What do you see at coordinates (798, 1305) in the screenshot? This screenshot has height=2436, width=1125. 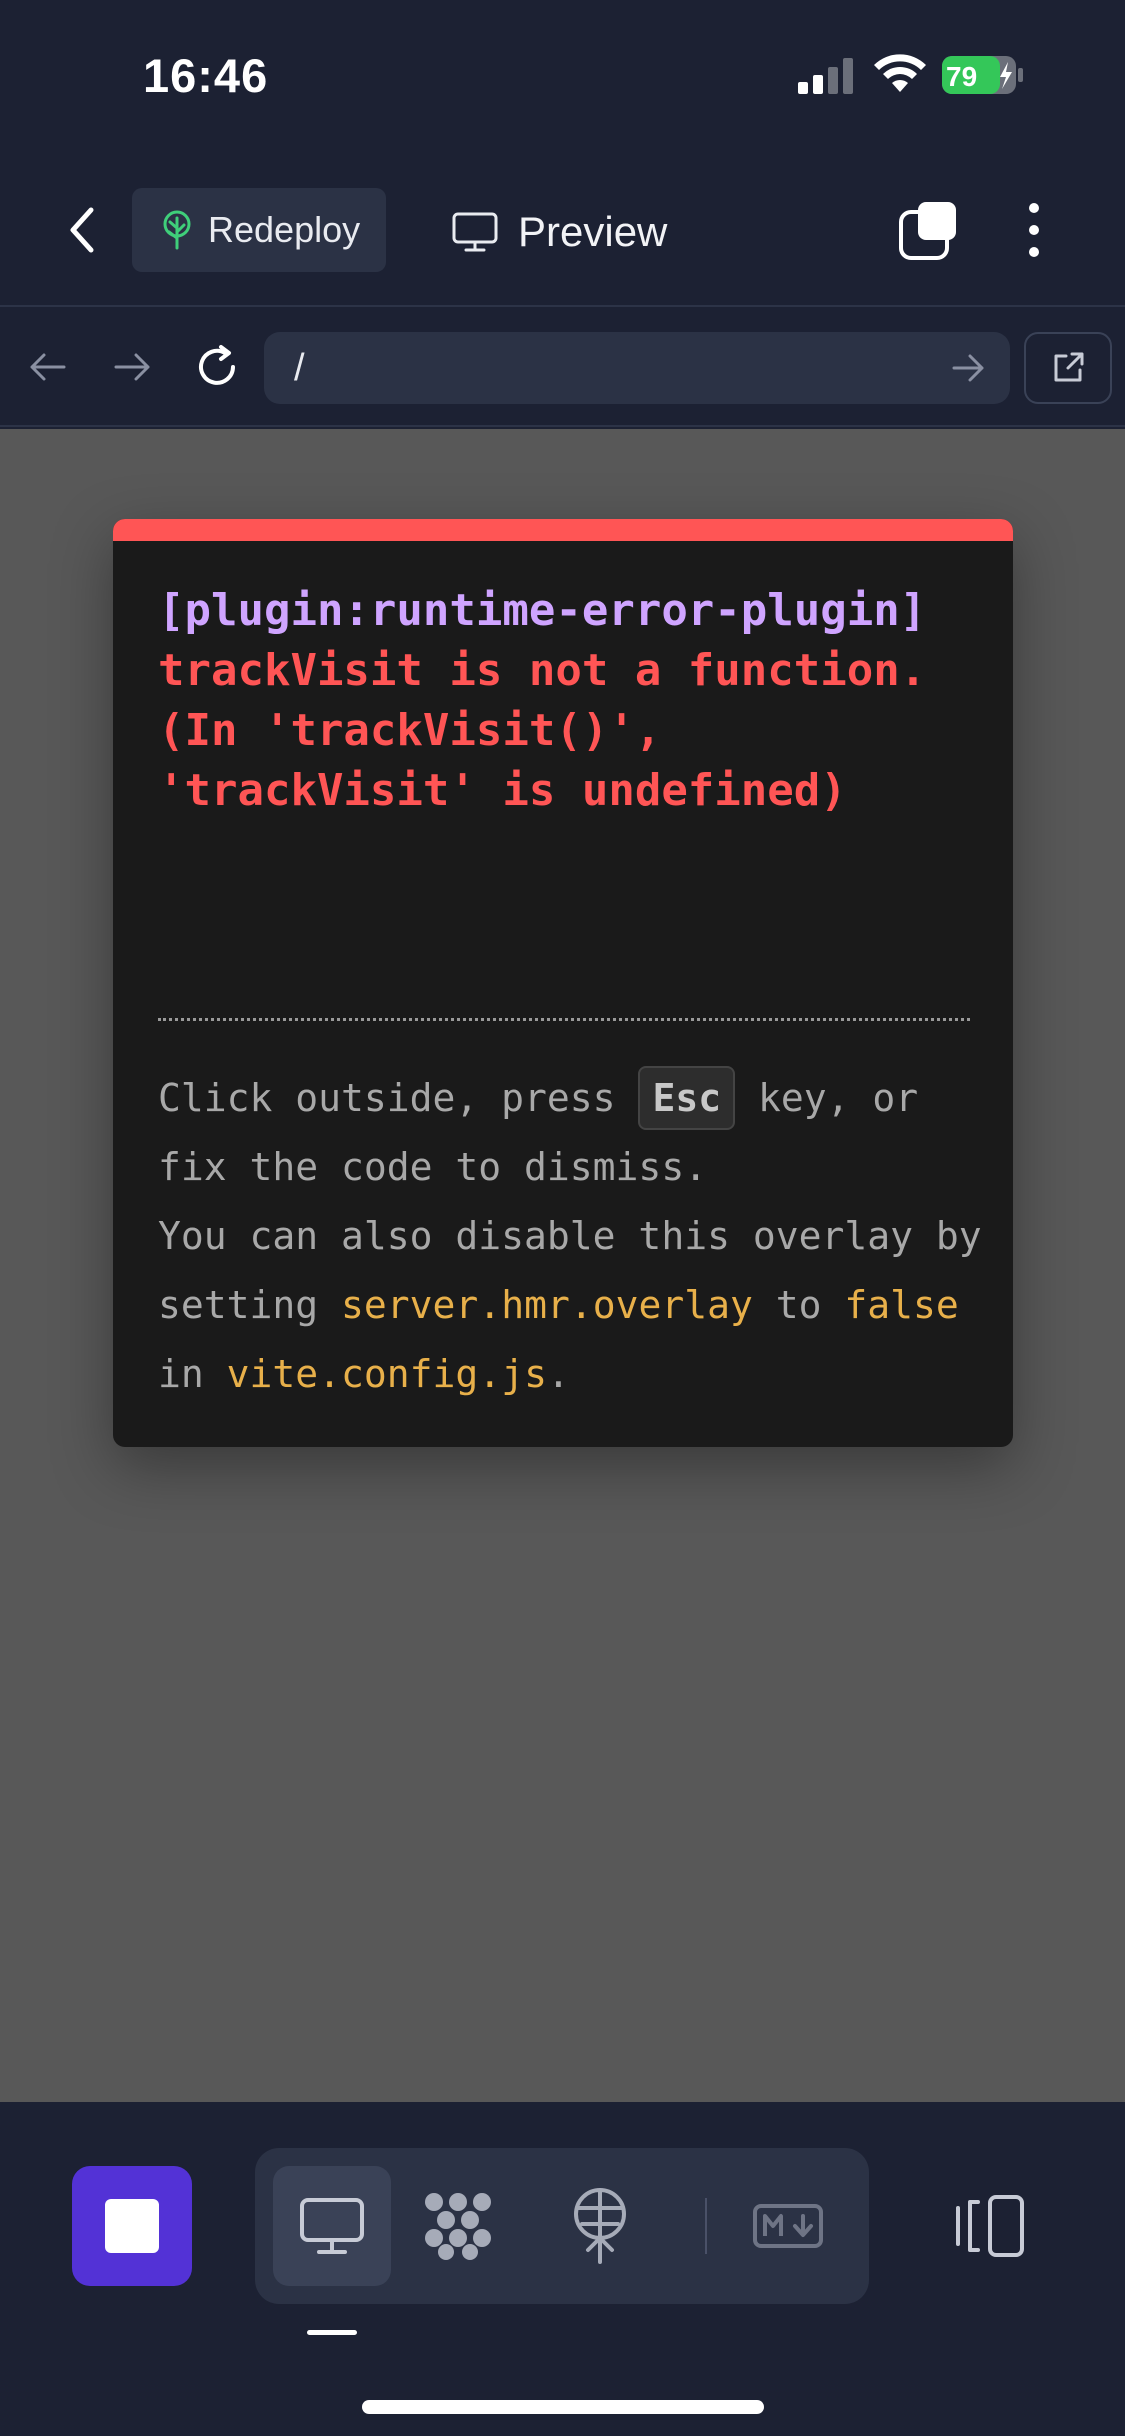 I see `tip-text: to` at bounding box center [798, 1305].